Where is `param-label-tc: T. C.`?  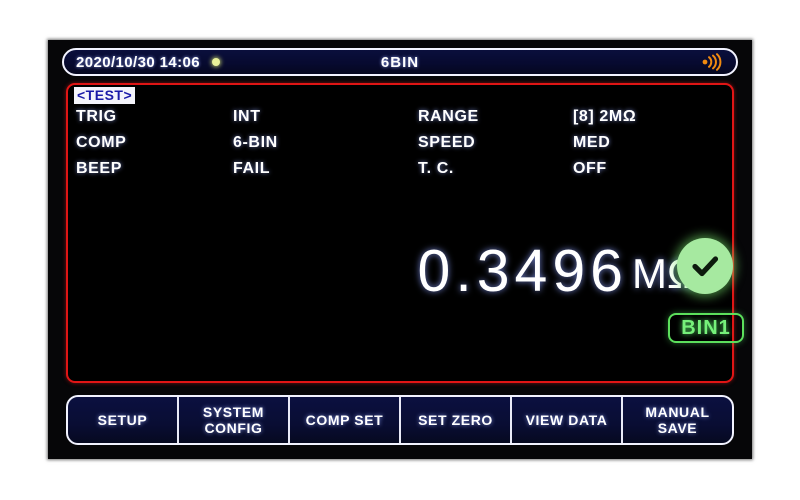
param-label-tc: T. C. is located at coordinates (436, 168).